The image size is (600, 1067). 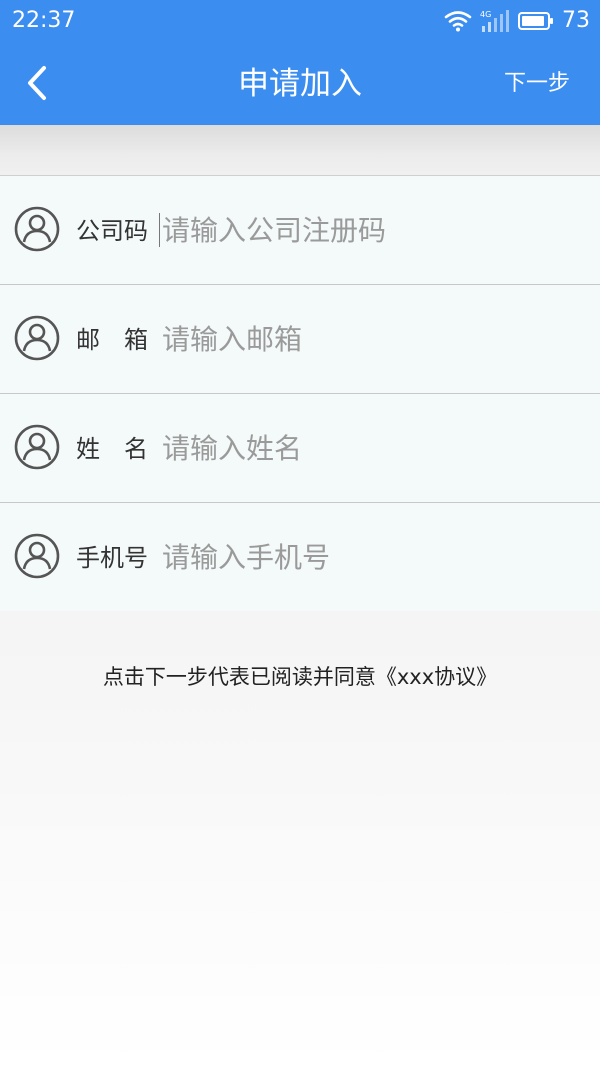 I want to click on form-row-email: 邮 箱, so click(x=300, y=339).